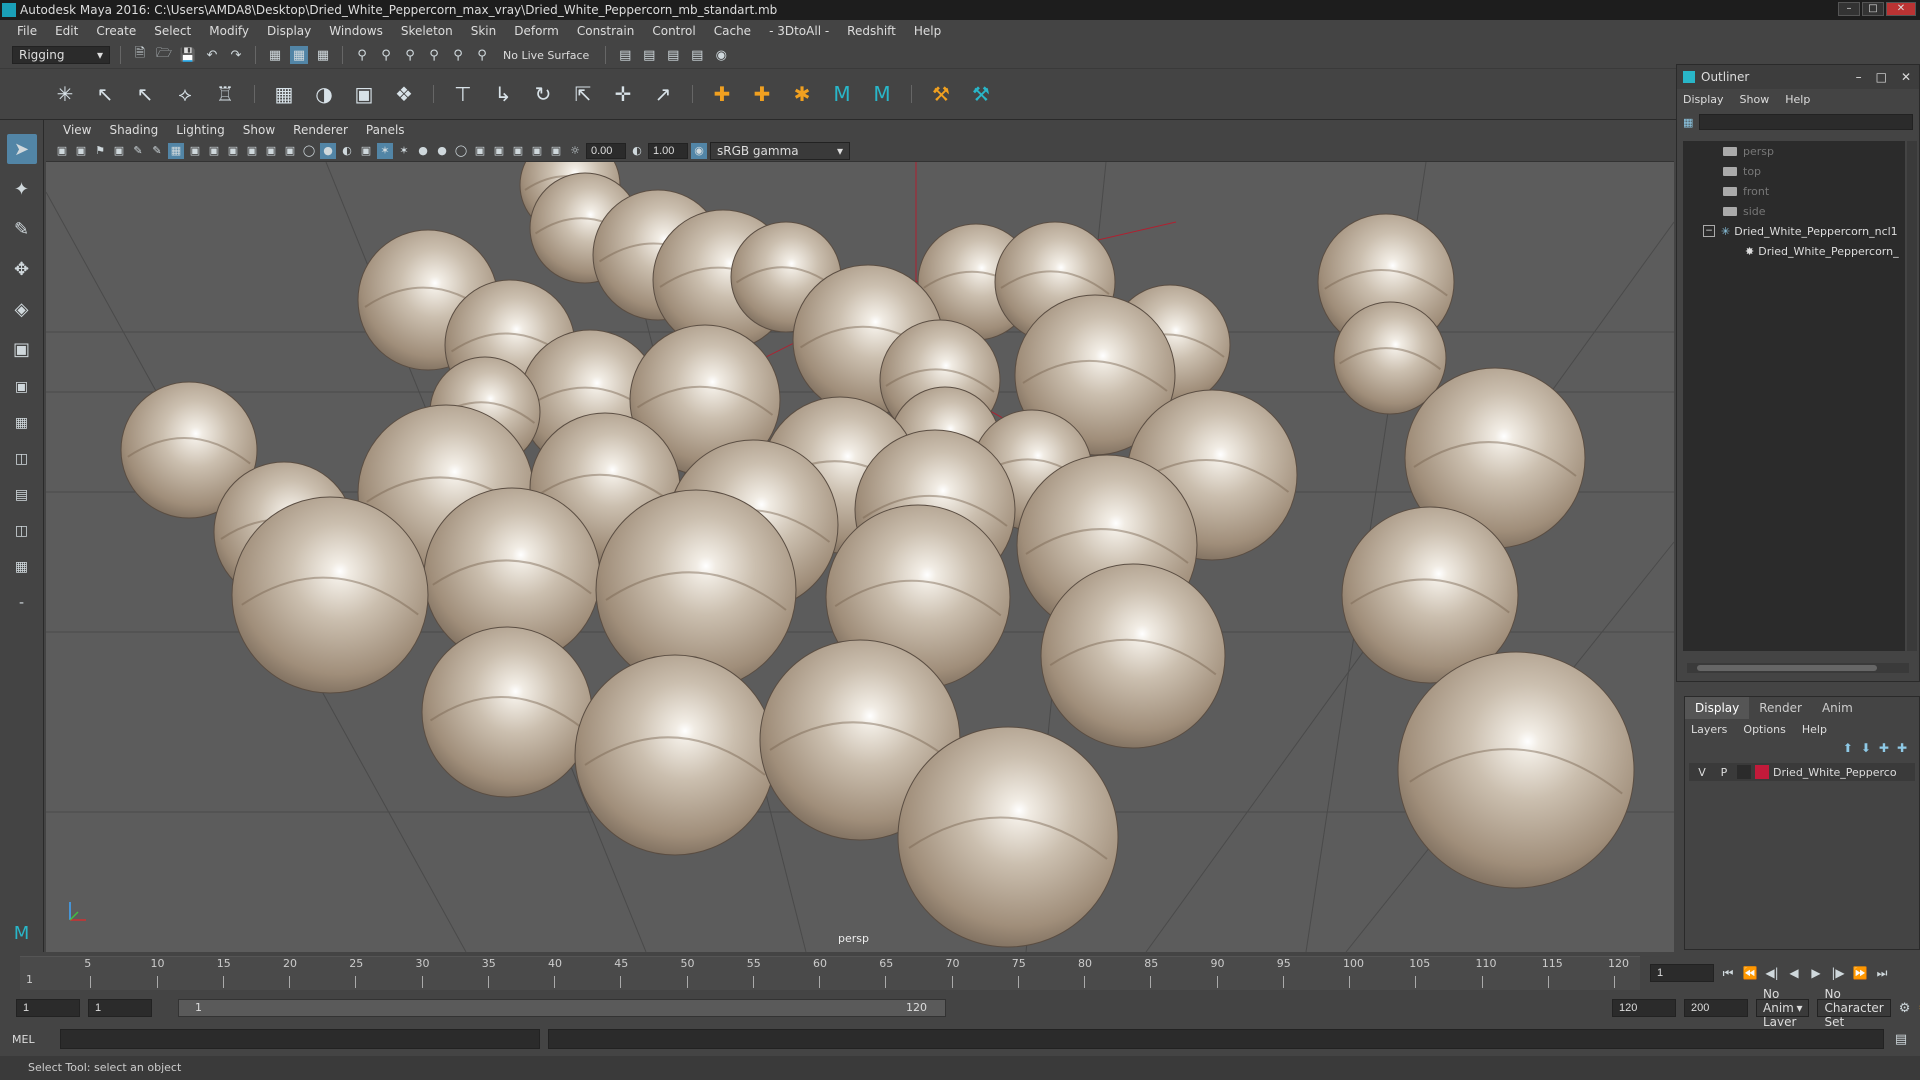 Image resolution: width=1920 pixels, height=1080 pixels. What do you see at coordinates (543, 94) in the screenshot?
I see `orient-constraint-icon: ↻` at bounding box center [543, 94].